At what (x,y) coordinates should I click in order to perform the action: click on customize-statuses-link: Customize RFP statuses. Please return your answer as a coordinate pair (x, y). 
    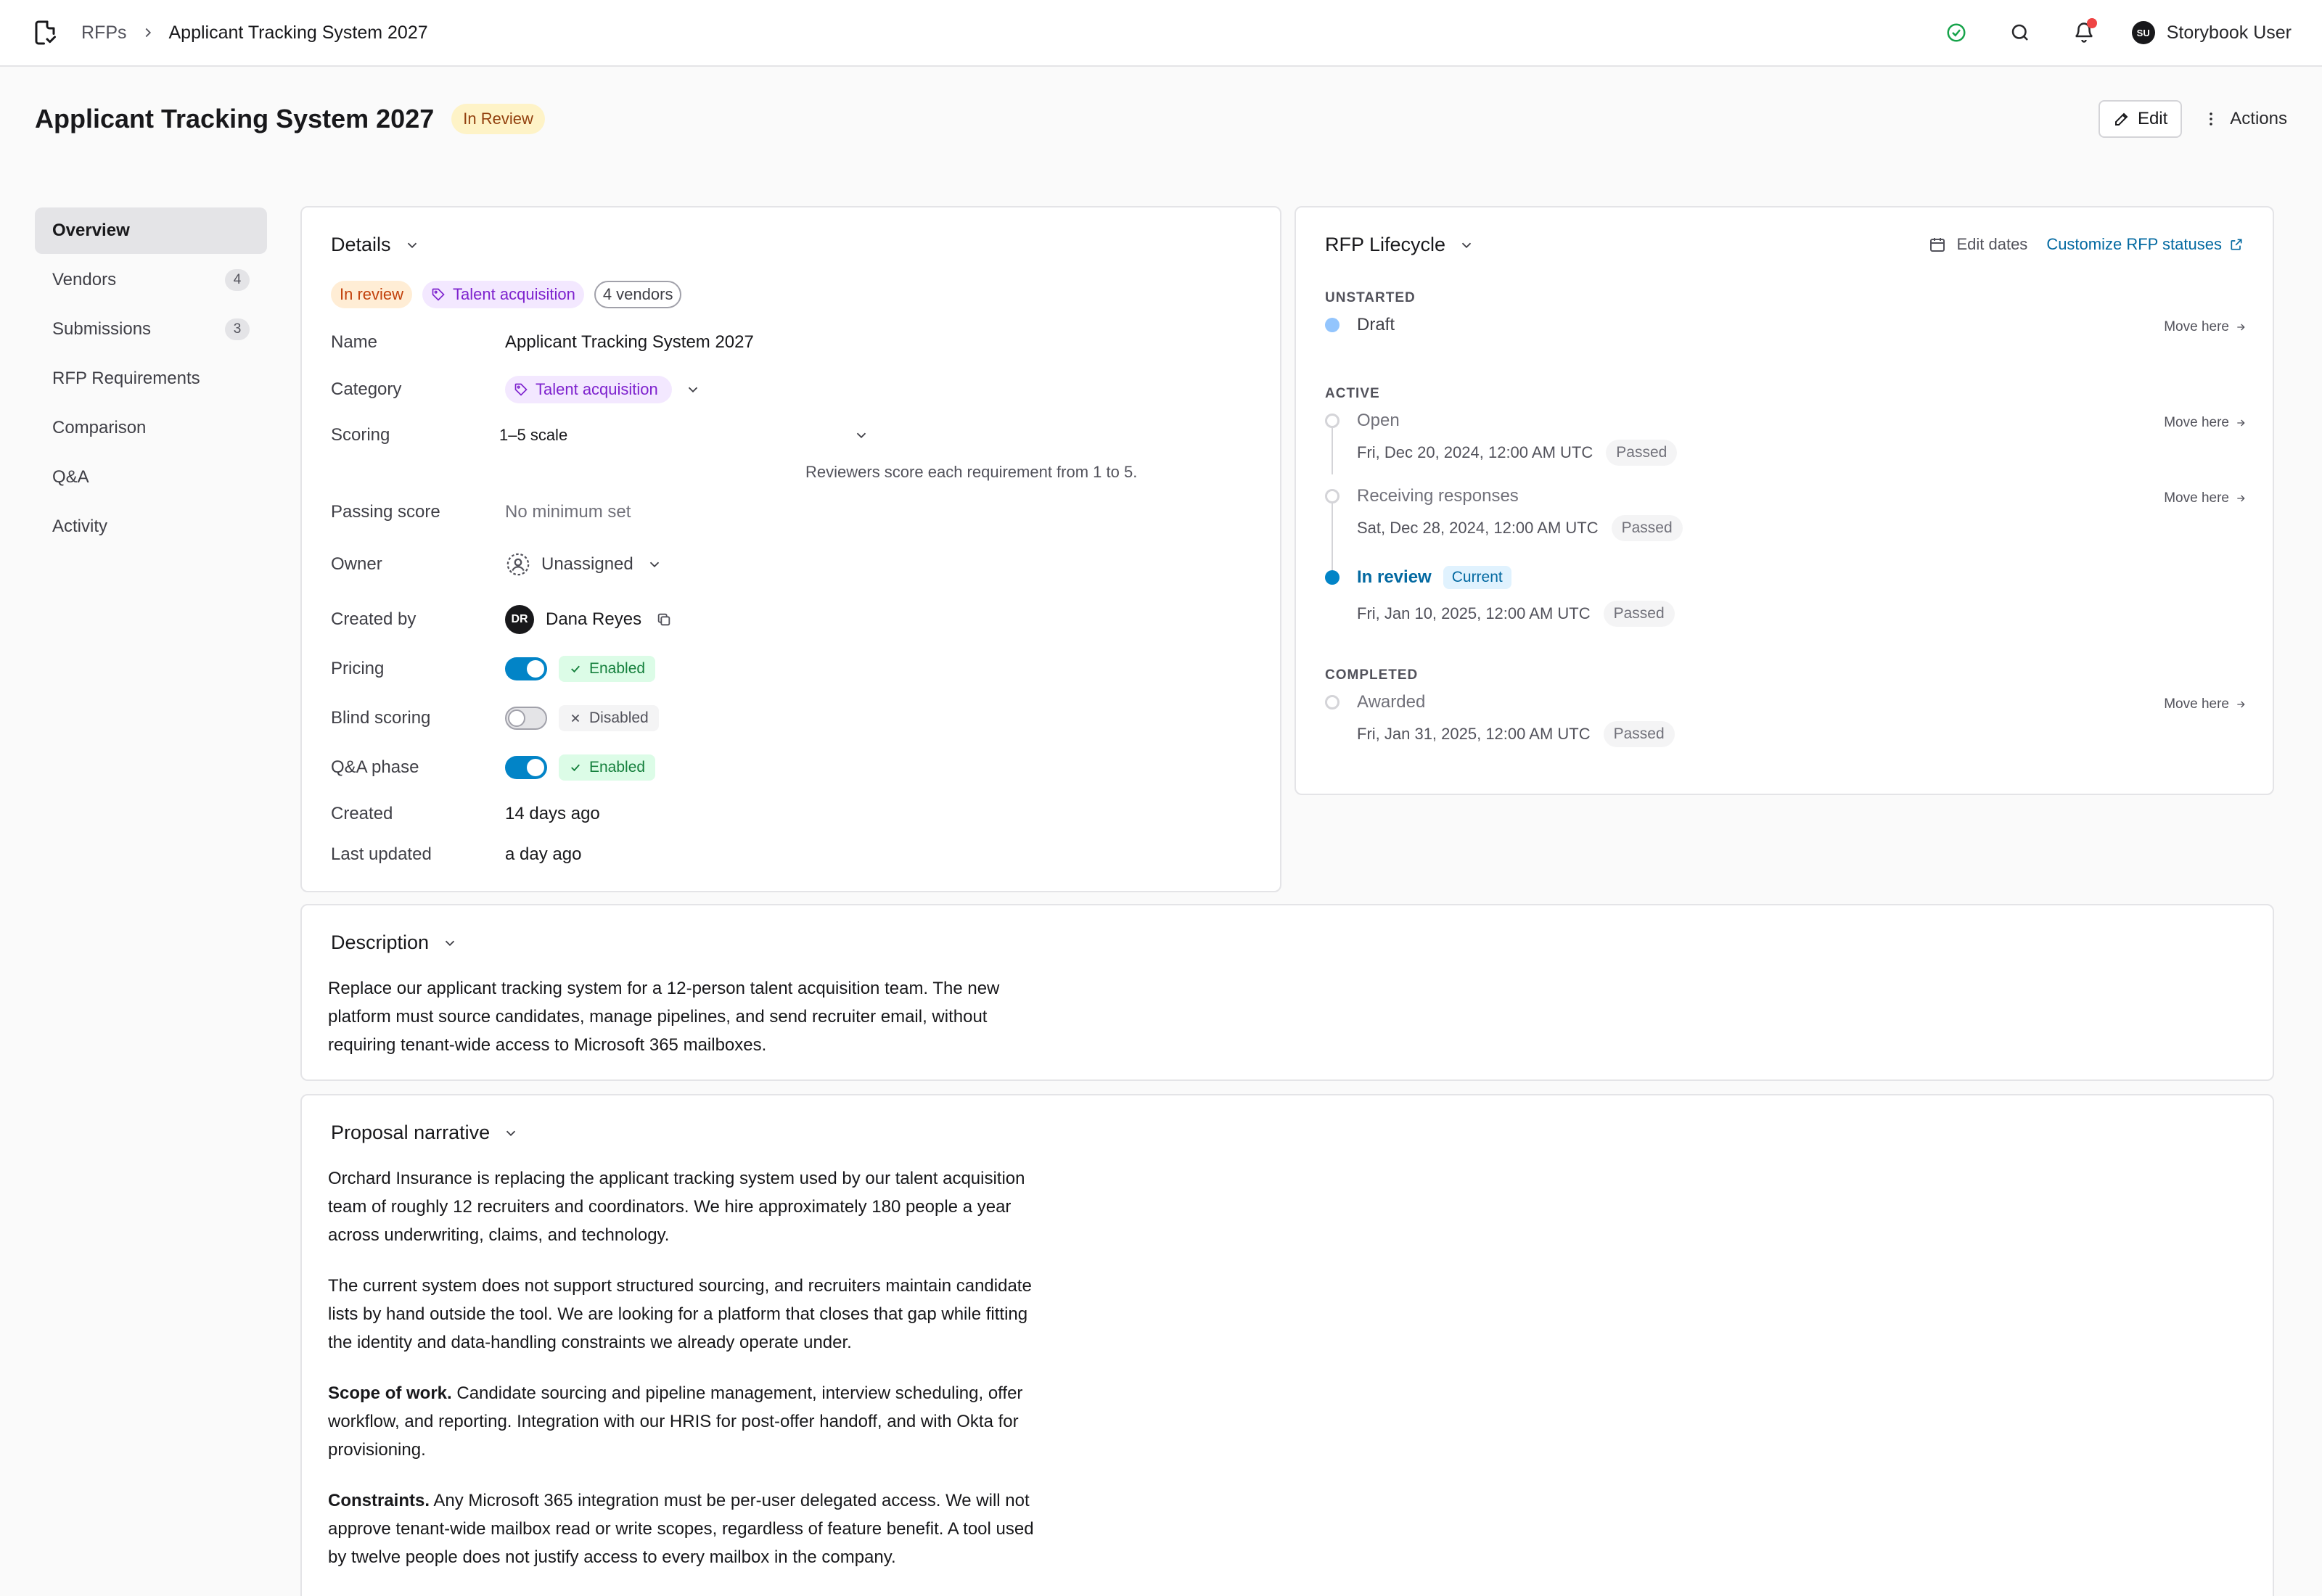
    Looking at the image, I should click on (2145, 245).